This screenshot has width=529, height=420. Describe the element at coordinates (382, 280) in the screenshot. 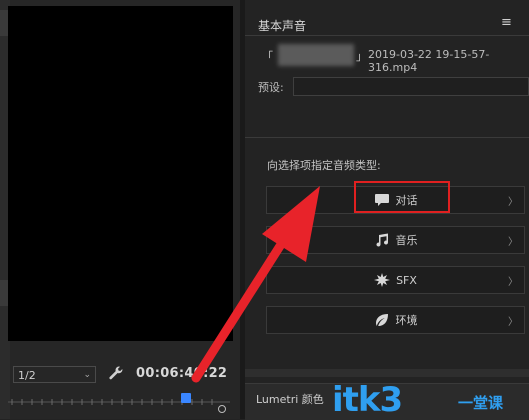

I see `burst-icon` at that location.